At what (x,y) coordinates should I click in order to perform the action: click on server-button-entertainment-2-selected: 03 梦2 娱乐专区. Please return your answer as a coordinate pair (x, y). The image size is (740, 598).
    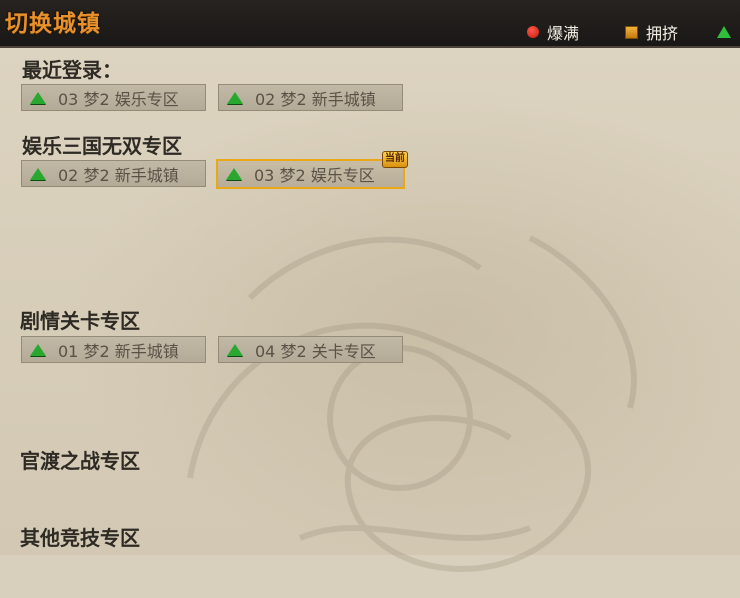
    Looking at the image, I should click on (310, 174).